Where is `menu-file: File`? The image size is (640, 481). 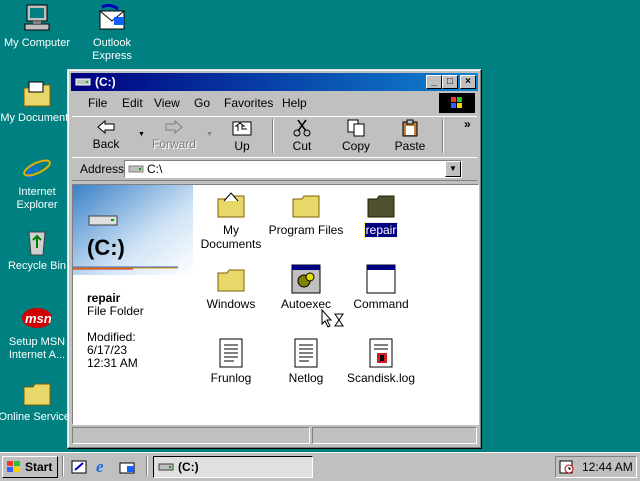
menu-file: File is located at coordinates (97, 103).